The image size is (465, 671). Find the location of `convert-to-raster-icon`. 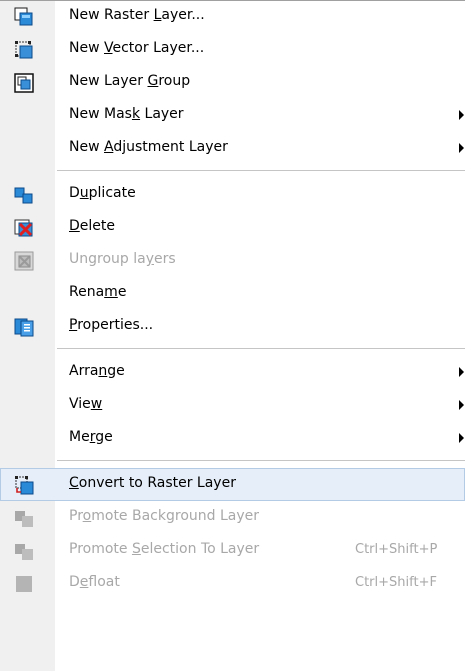

convert-to-raster-icon is located at coordinates (24, 485).